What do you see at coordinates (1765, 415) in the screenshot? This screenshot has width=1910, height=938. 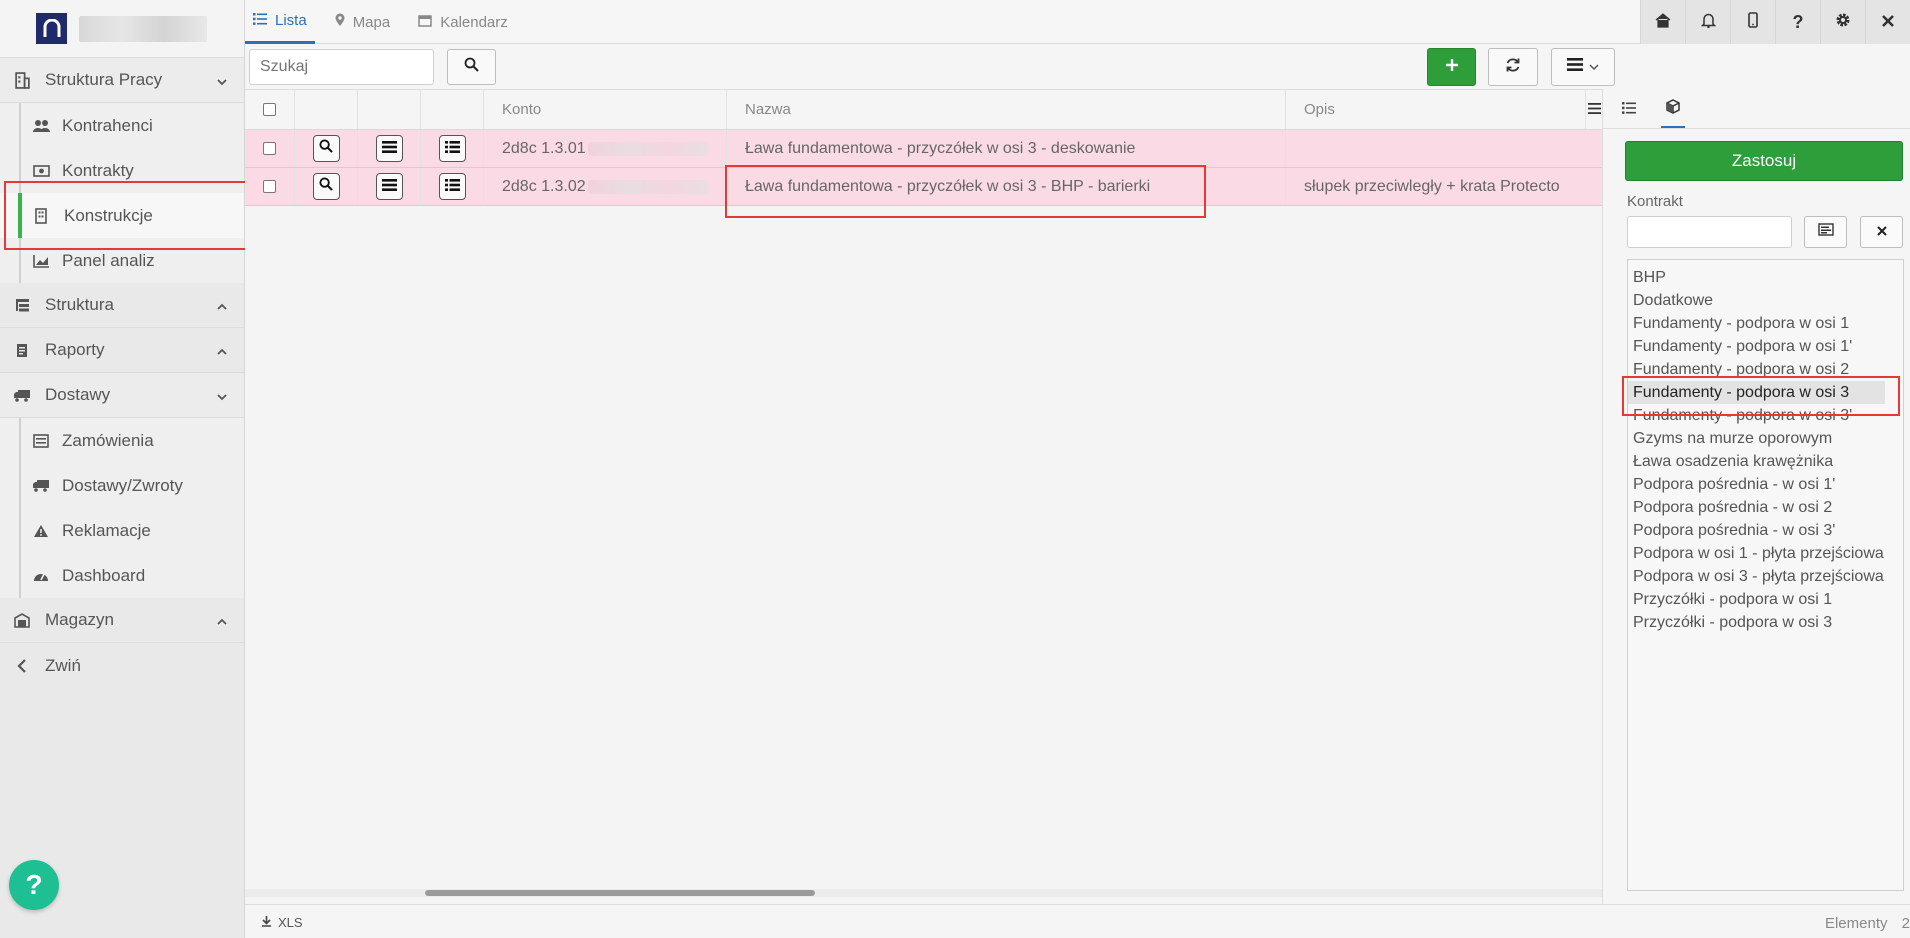 I see `list-item: Fundamenty - podpora w osi 3'` at bounding box center [1765, 415].